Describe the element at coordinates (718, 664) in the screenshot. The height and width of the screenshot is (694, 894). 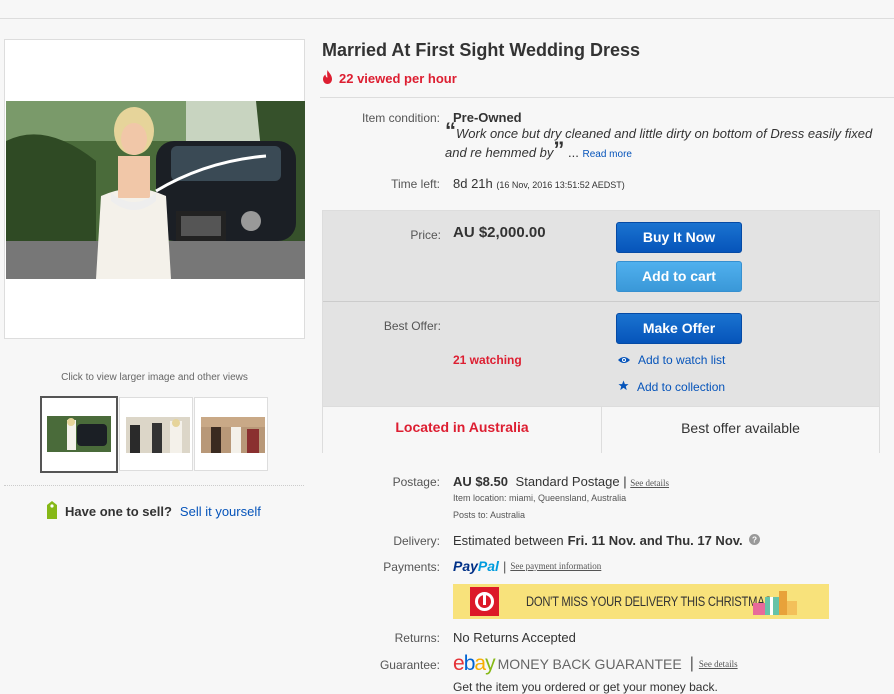
I see `guarantee-see-details-link: See details` at that location.